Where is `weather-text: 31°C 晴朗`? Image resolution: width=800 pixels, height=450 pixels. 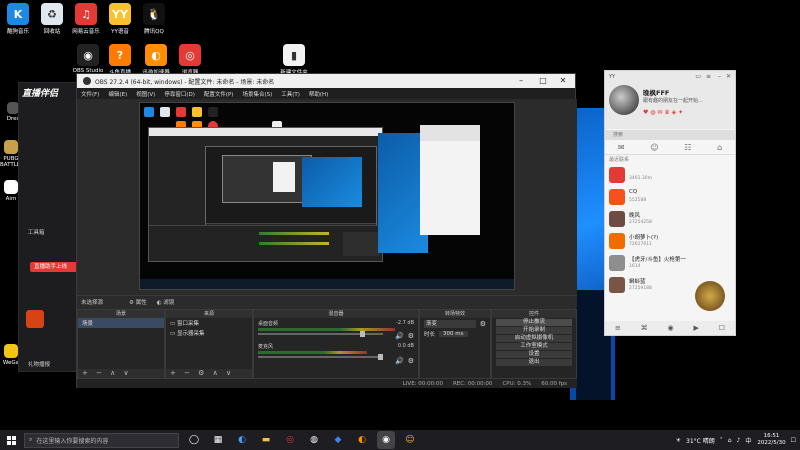 weather-text: 31°C 晴朗 is located at coordinates (700, 440).